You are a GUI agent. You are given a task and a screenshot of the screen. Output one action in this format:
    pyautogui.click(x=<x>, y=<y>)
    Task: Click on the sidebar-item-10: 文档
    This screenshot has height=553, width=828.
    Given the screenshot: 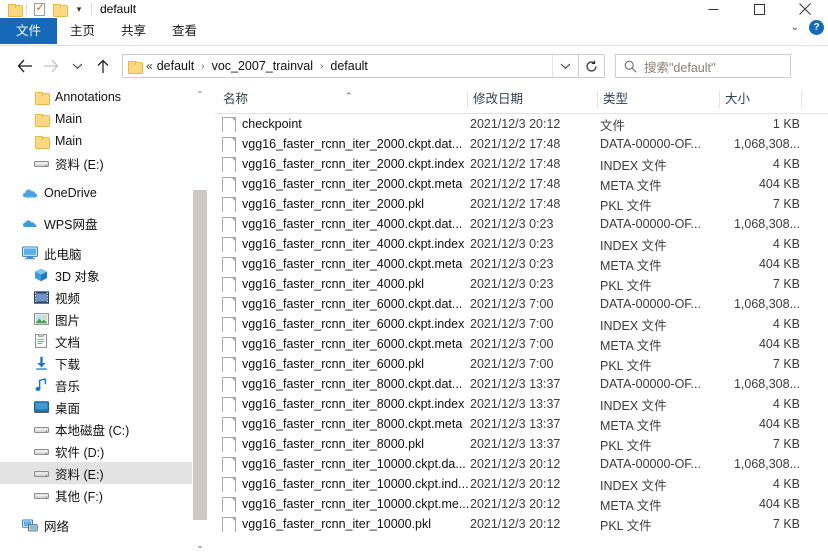 What is the action you would take?
    pyautogui.click(x=96, y=341)
    